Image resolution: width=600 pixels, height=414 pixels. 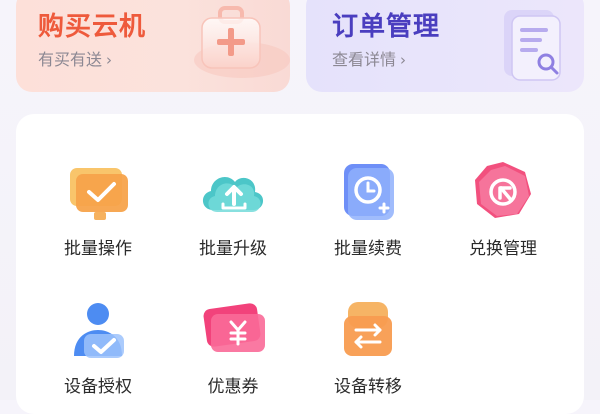 What do you see at coordinates (233, 194) in the screenshot?
I see `cloud-upload-icon` at bounding box center [233, 194].